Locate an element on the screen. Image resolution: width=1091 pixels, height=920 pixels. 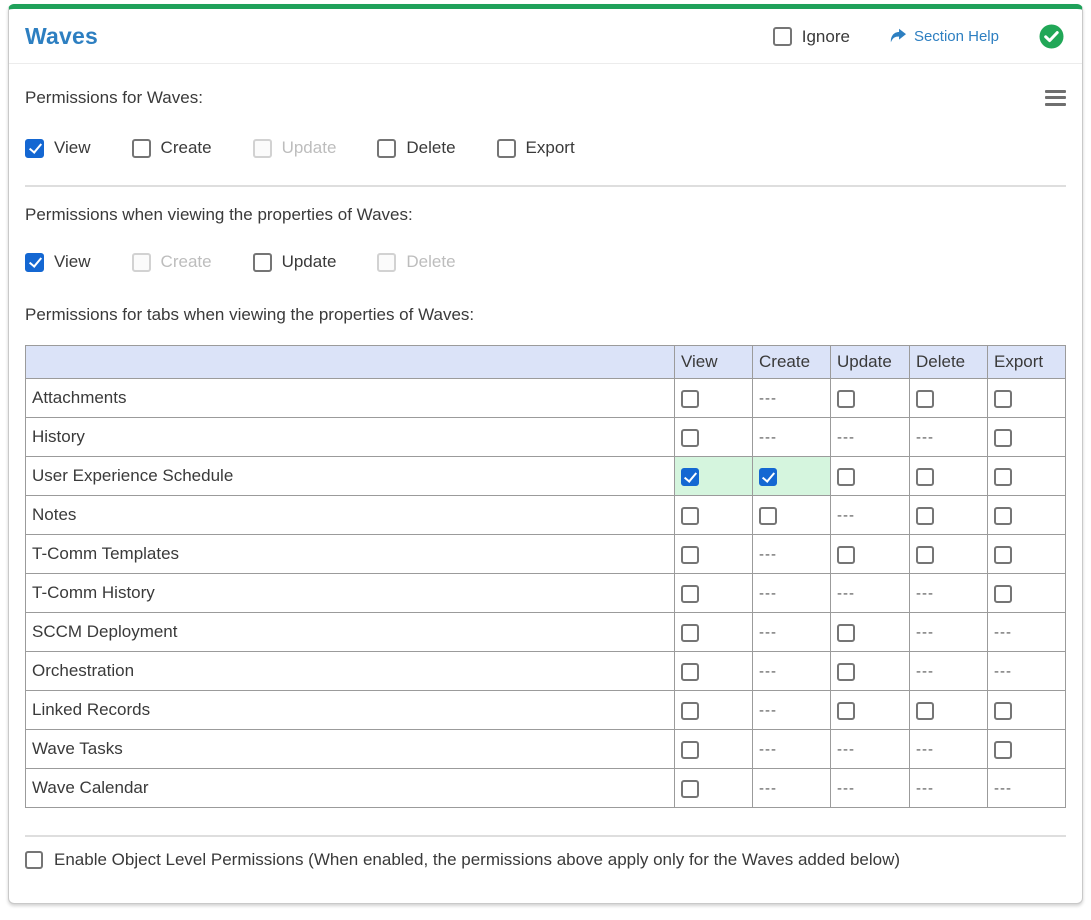
footer-divider is located at coordinates (545, 836).